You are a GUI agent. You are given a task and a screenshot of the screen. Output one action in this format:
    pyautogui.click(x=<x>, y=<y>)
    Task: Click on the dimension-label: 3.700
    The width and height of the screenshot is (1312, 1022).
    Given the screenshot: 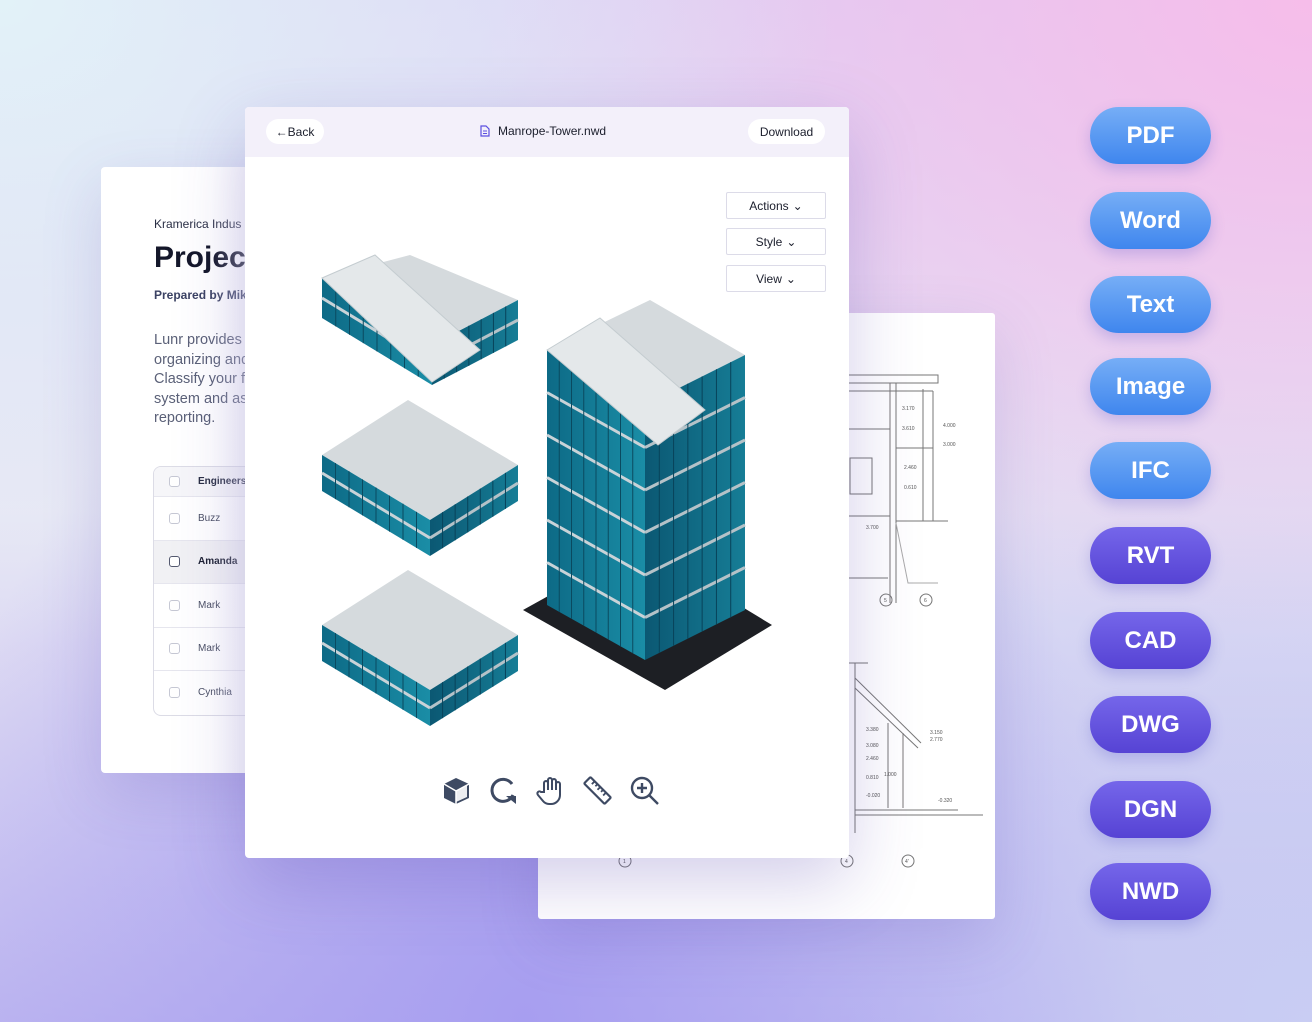 What is the action you would take?
    pyautogui.click(x=872, y=528)
    